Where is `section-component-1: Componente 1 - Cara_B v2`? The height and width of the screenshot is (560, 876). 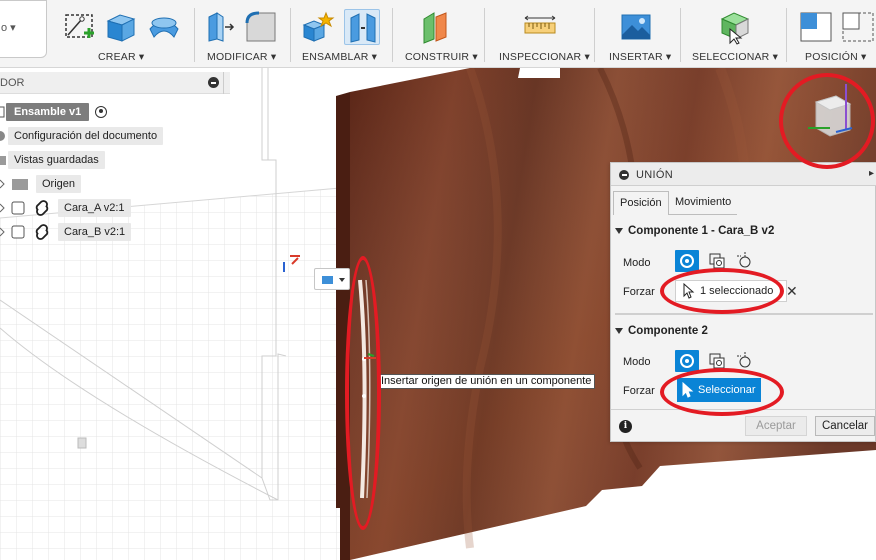 section-component-1: Componente 1 - Cara_B v2 is located at coordinates (694, 231).